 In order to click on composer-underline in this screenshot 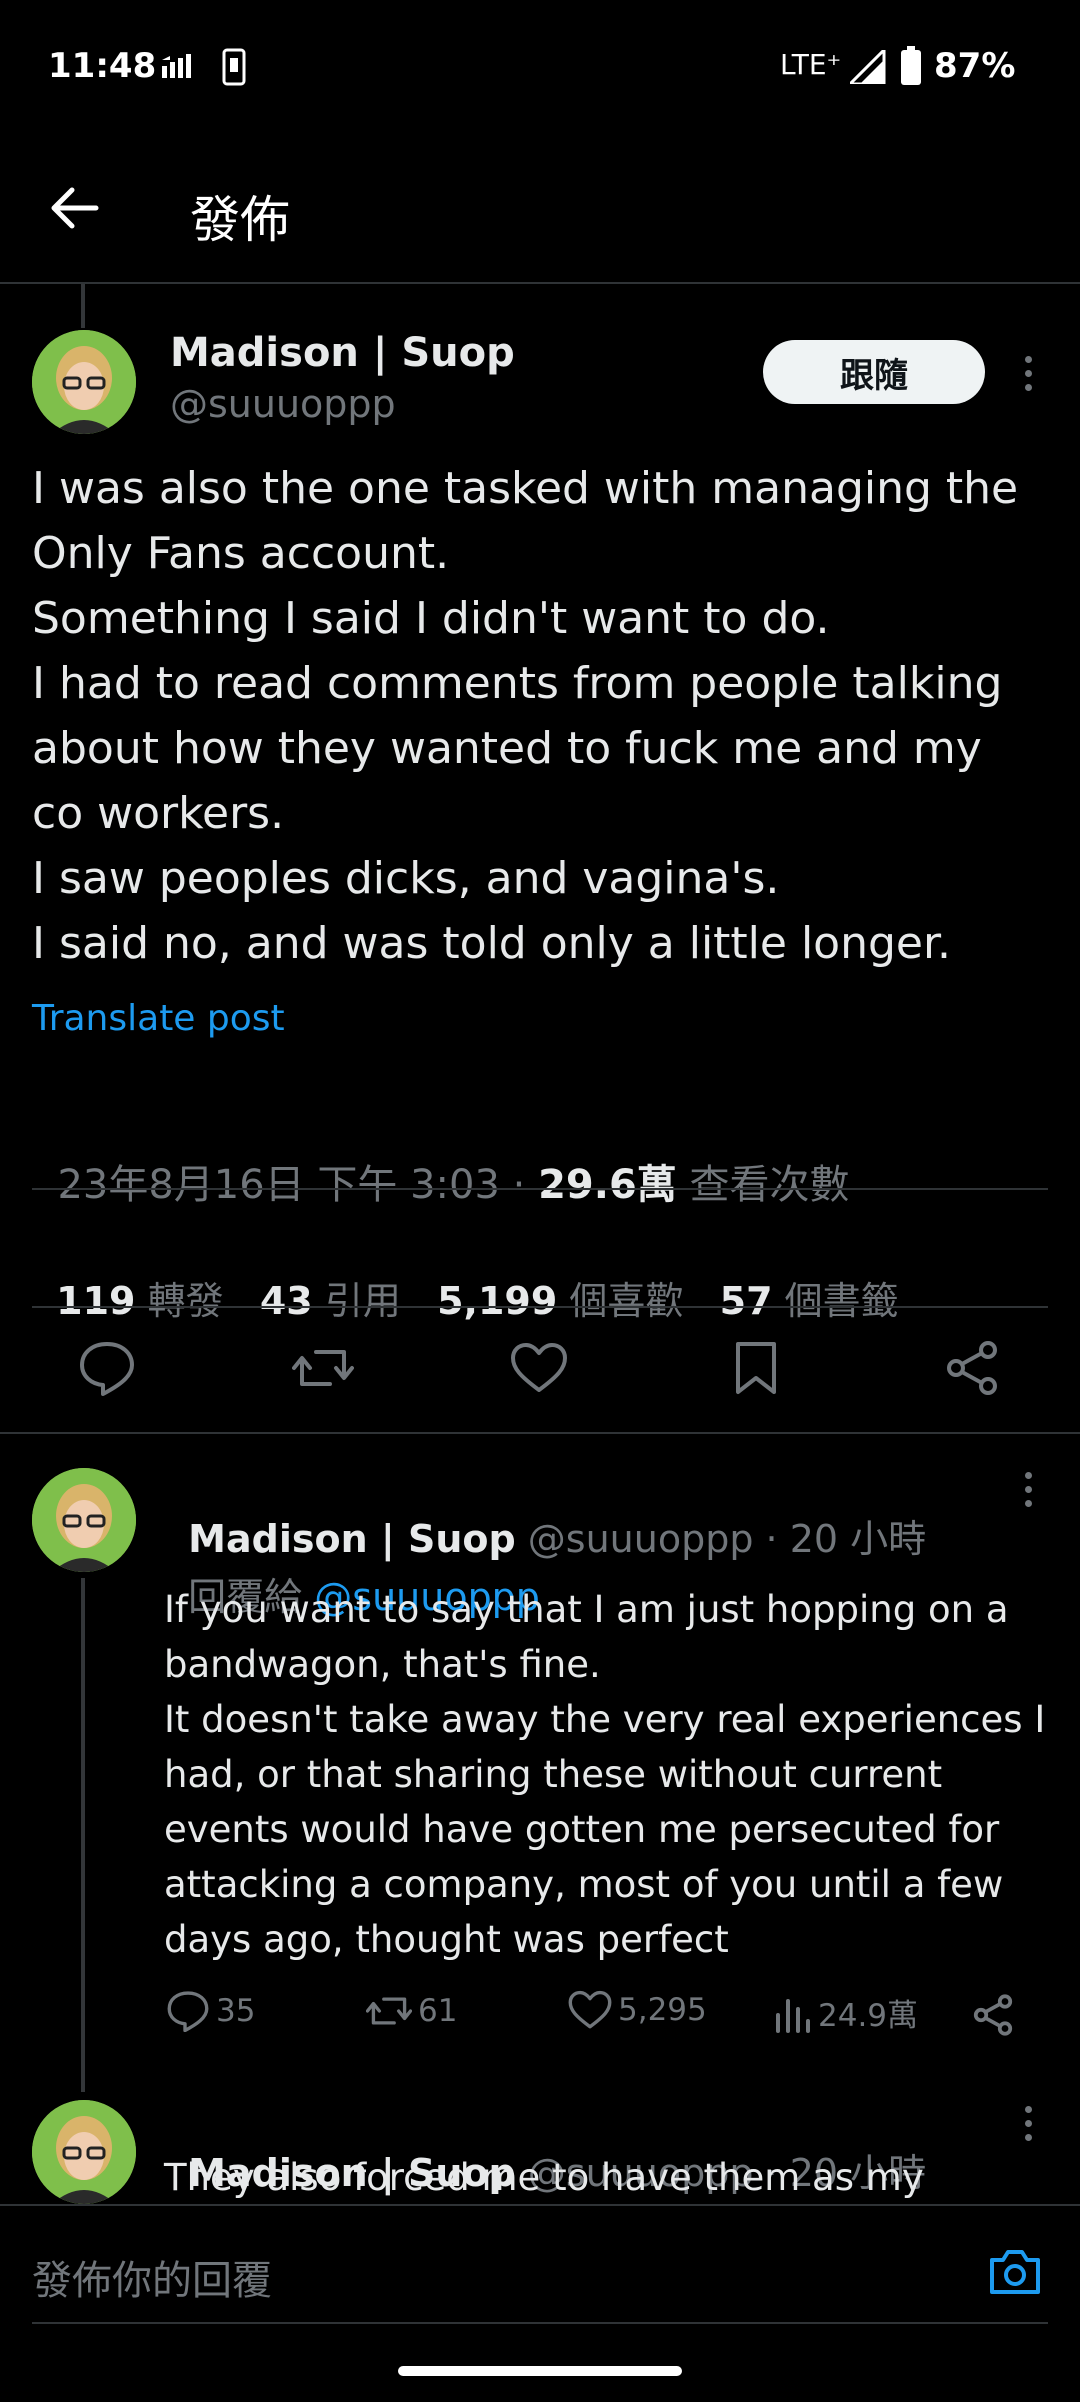, I will do `click(540, 2323)`.